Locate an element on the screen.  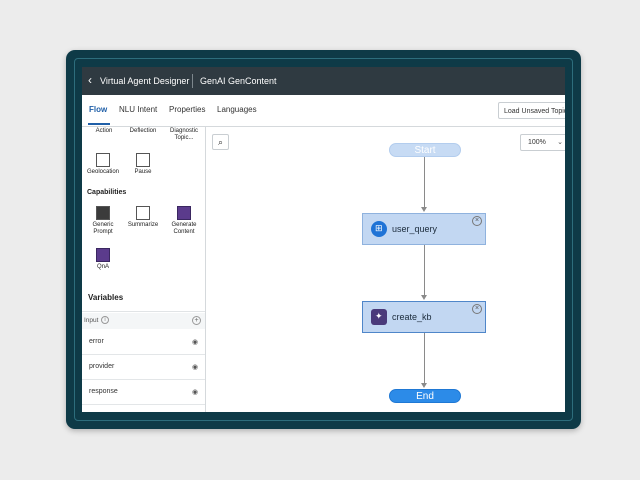
palette-item-deflection: Deflection is located at coordinates (143, 131).